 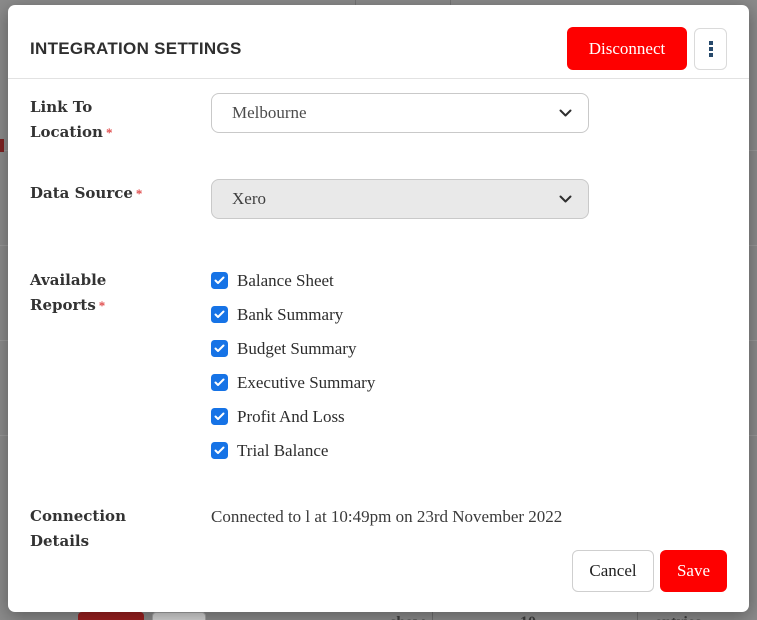 I want to click on modal-title: INTEGRATION SETTINGS, so click(x=136, y=48).